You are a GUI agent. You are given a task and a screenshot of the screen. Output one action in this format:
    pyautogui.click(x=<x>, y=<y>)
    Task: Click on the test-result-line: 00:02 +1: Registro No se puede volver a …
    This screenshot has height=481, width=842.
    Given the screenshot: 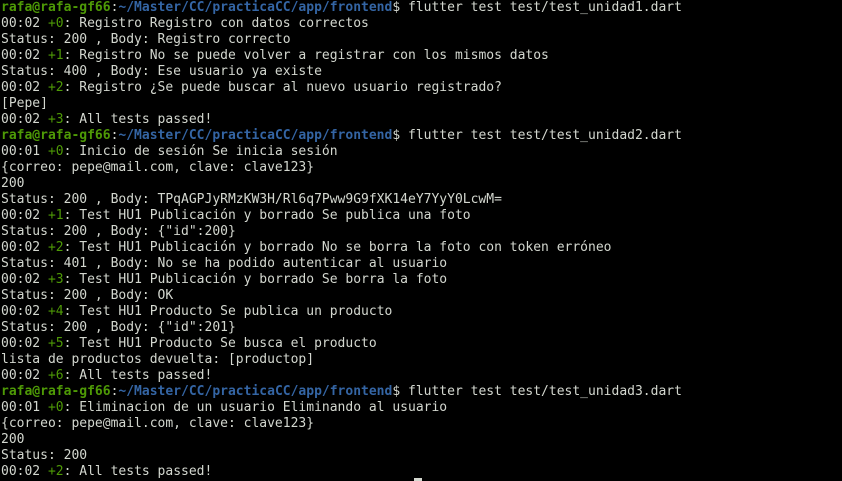 What is the action you would take?
    pyautogui.click(x=421, y=56)
    